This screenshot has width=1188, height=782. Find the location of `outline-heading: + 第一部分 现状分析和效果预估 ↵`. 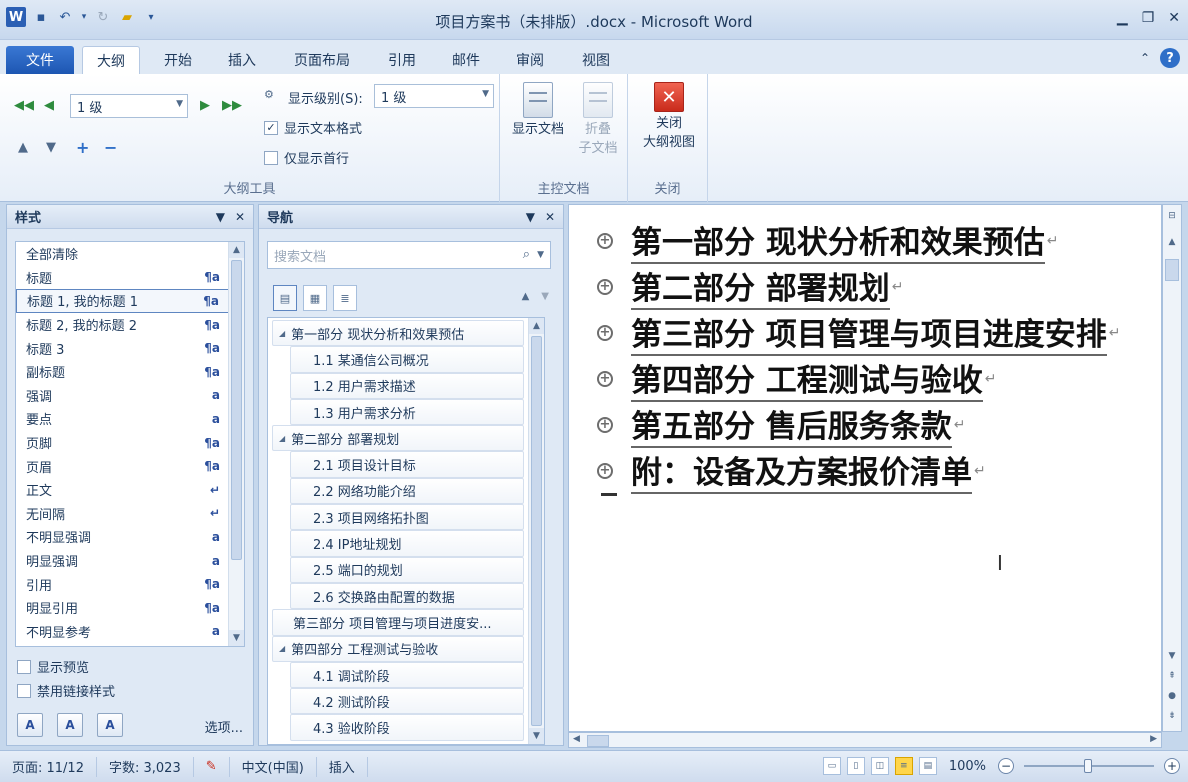

outline-heading: + 第一部分 现状分析和效果预估 ↵ is located at coordinates (828, 240).